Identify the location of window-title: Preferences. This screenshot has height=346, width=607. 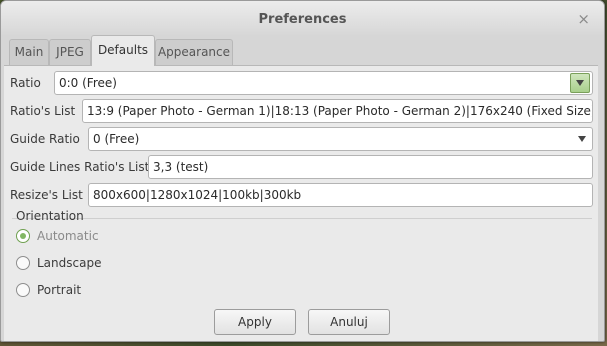
(302, 19).